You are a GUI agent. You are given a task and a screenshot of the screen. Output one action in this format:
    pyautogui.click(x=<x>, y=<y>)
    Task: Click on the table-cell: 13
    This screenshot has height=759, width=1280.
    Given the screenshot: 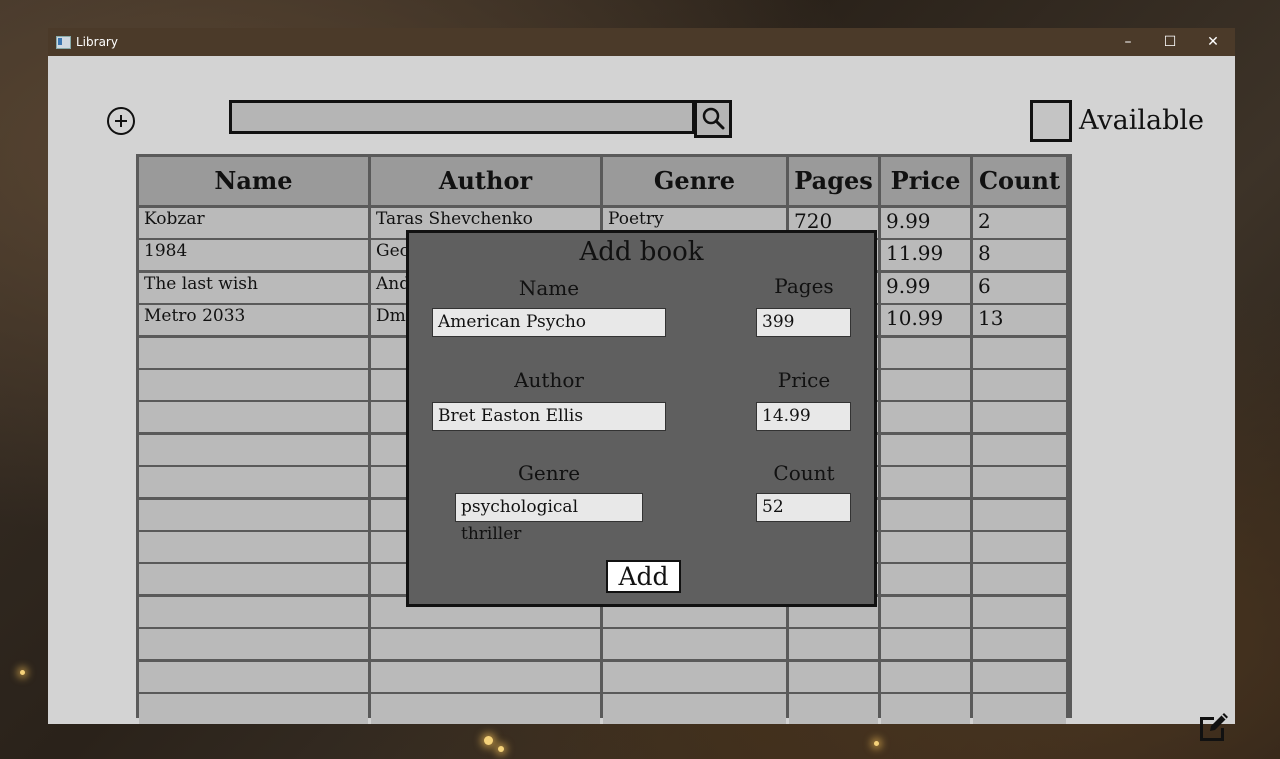 What is the action you would take?
    pyautogui.click(x=1019, y=320)
    